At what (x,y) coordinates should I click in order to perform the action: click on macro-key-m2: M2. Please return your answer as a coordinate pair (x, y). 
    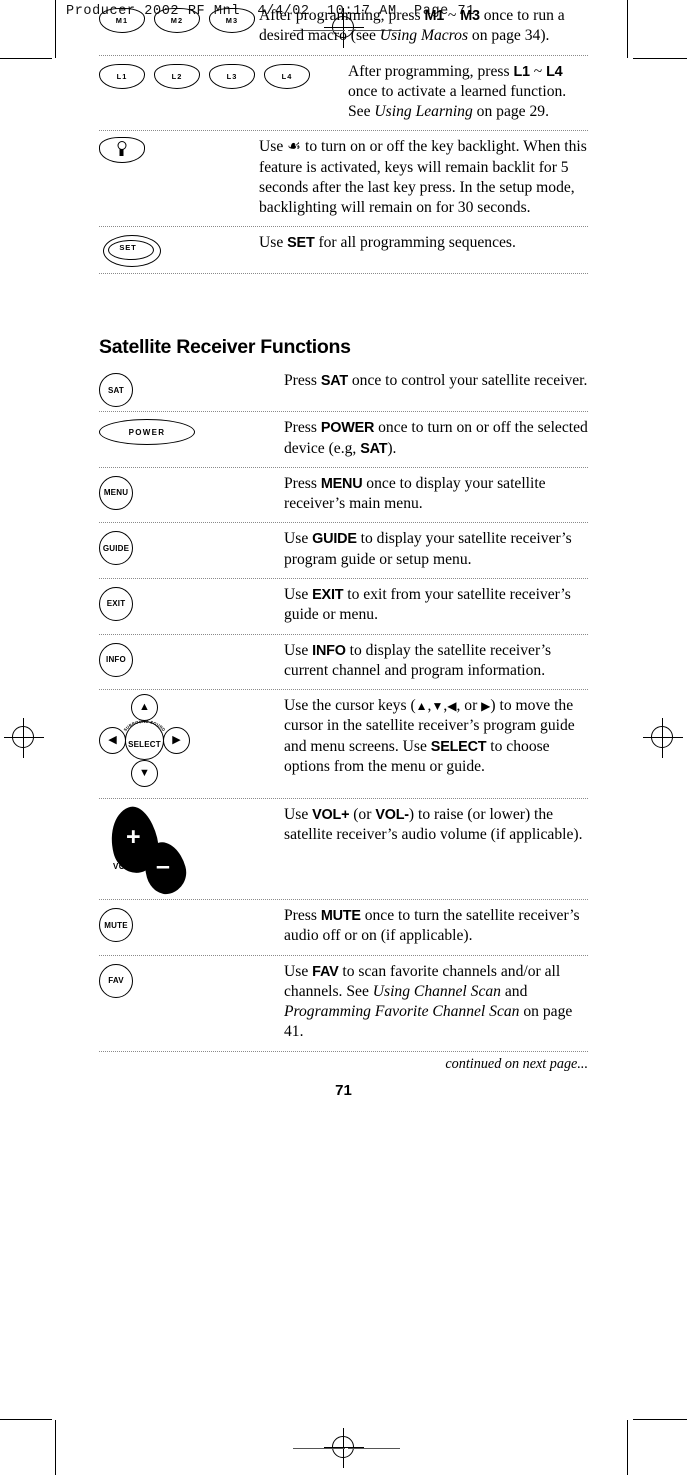
    Looking at the image, I should click on (177, 20).